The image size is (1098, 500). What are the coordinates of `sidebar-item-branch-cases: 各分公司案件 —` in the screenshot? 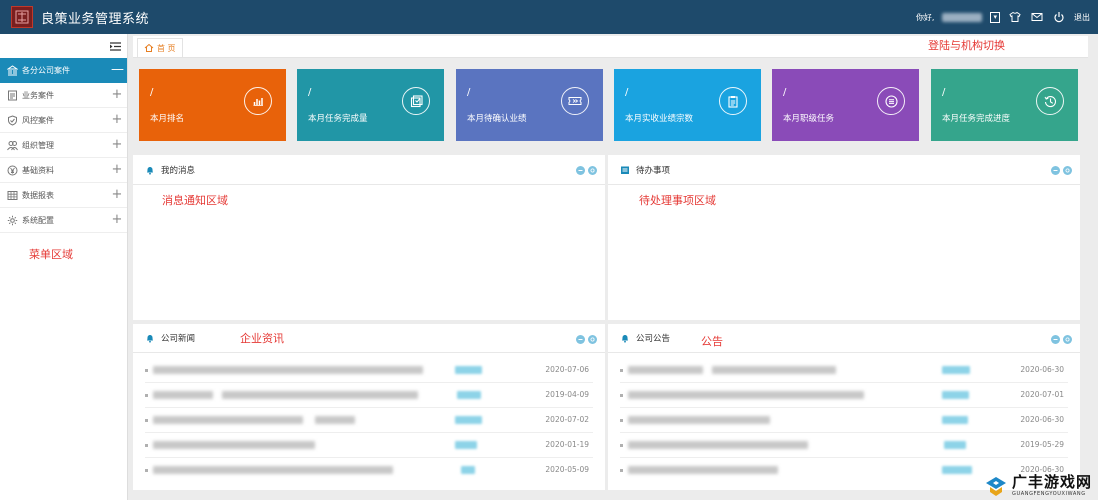 It's located at (63, 70).